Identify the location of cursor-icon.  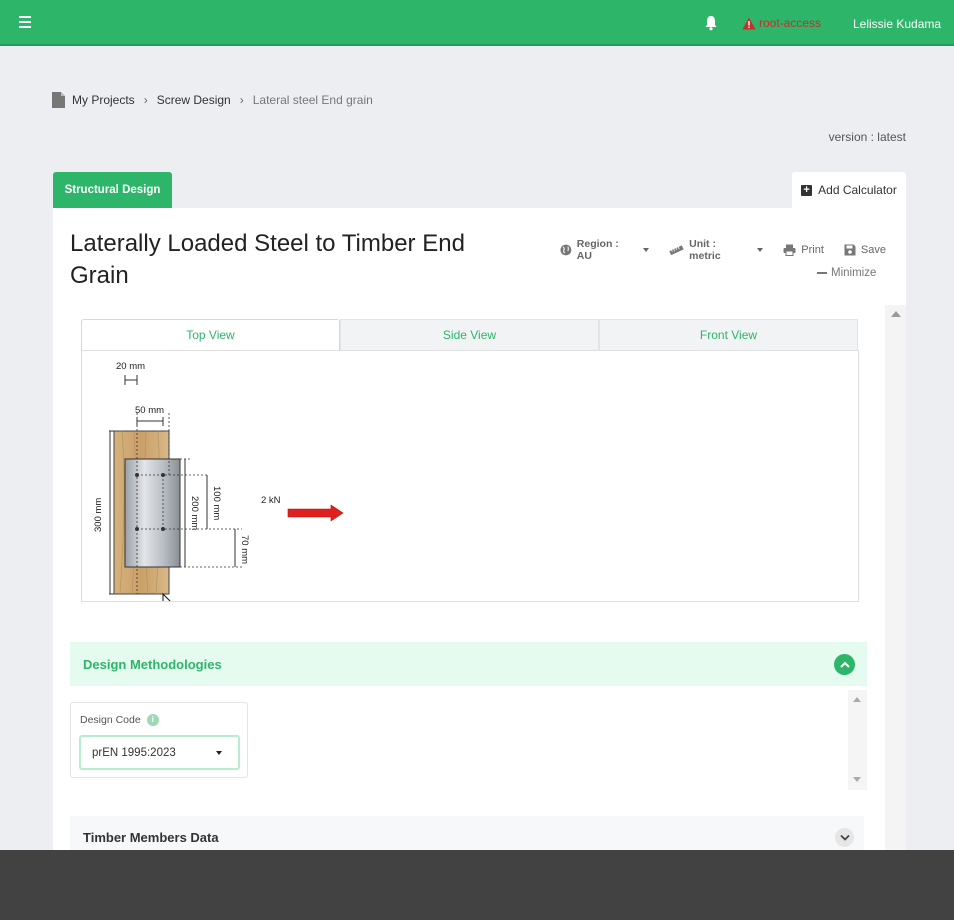
(169, 603).